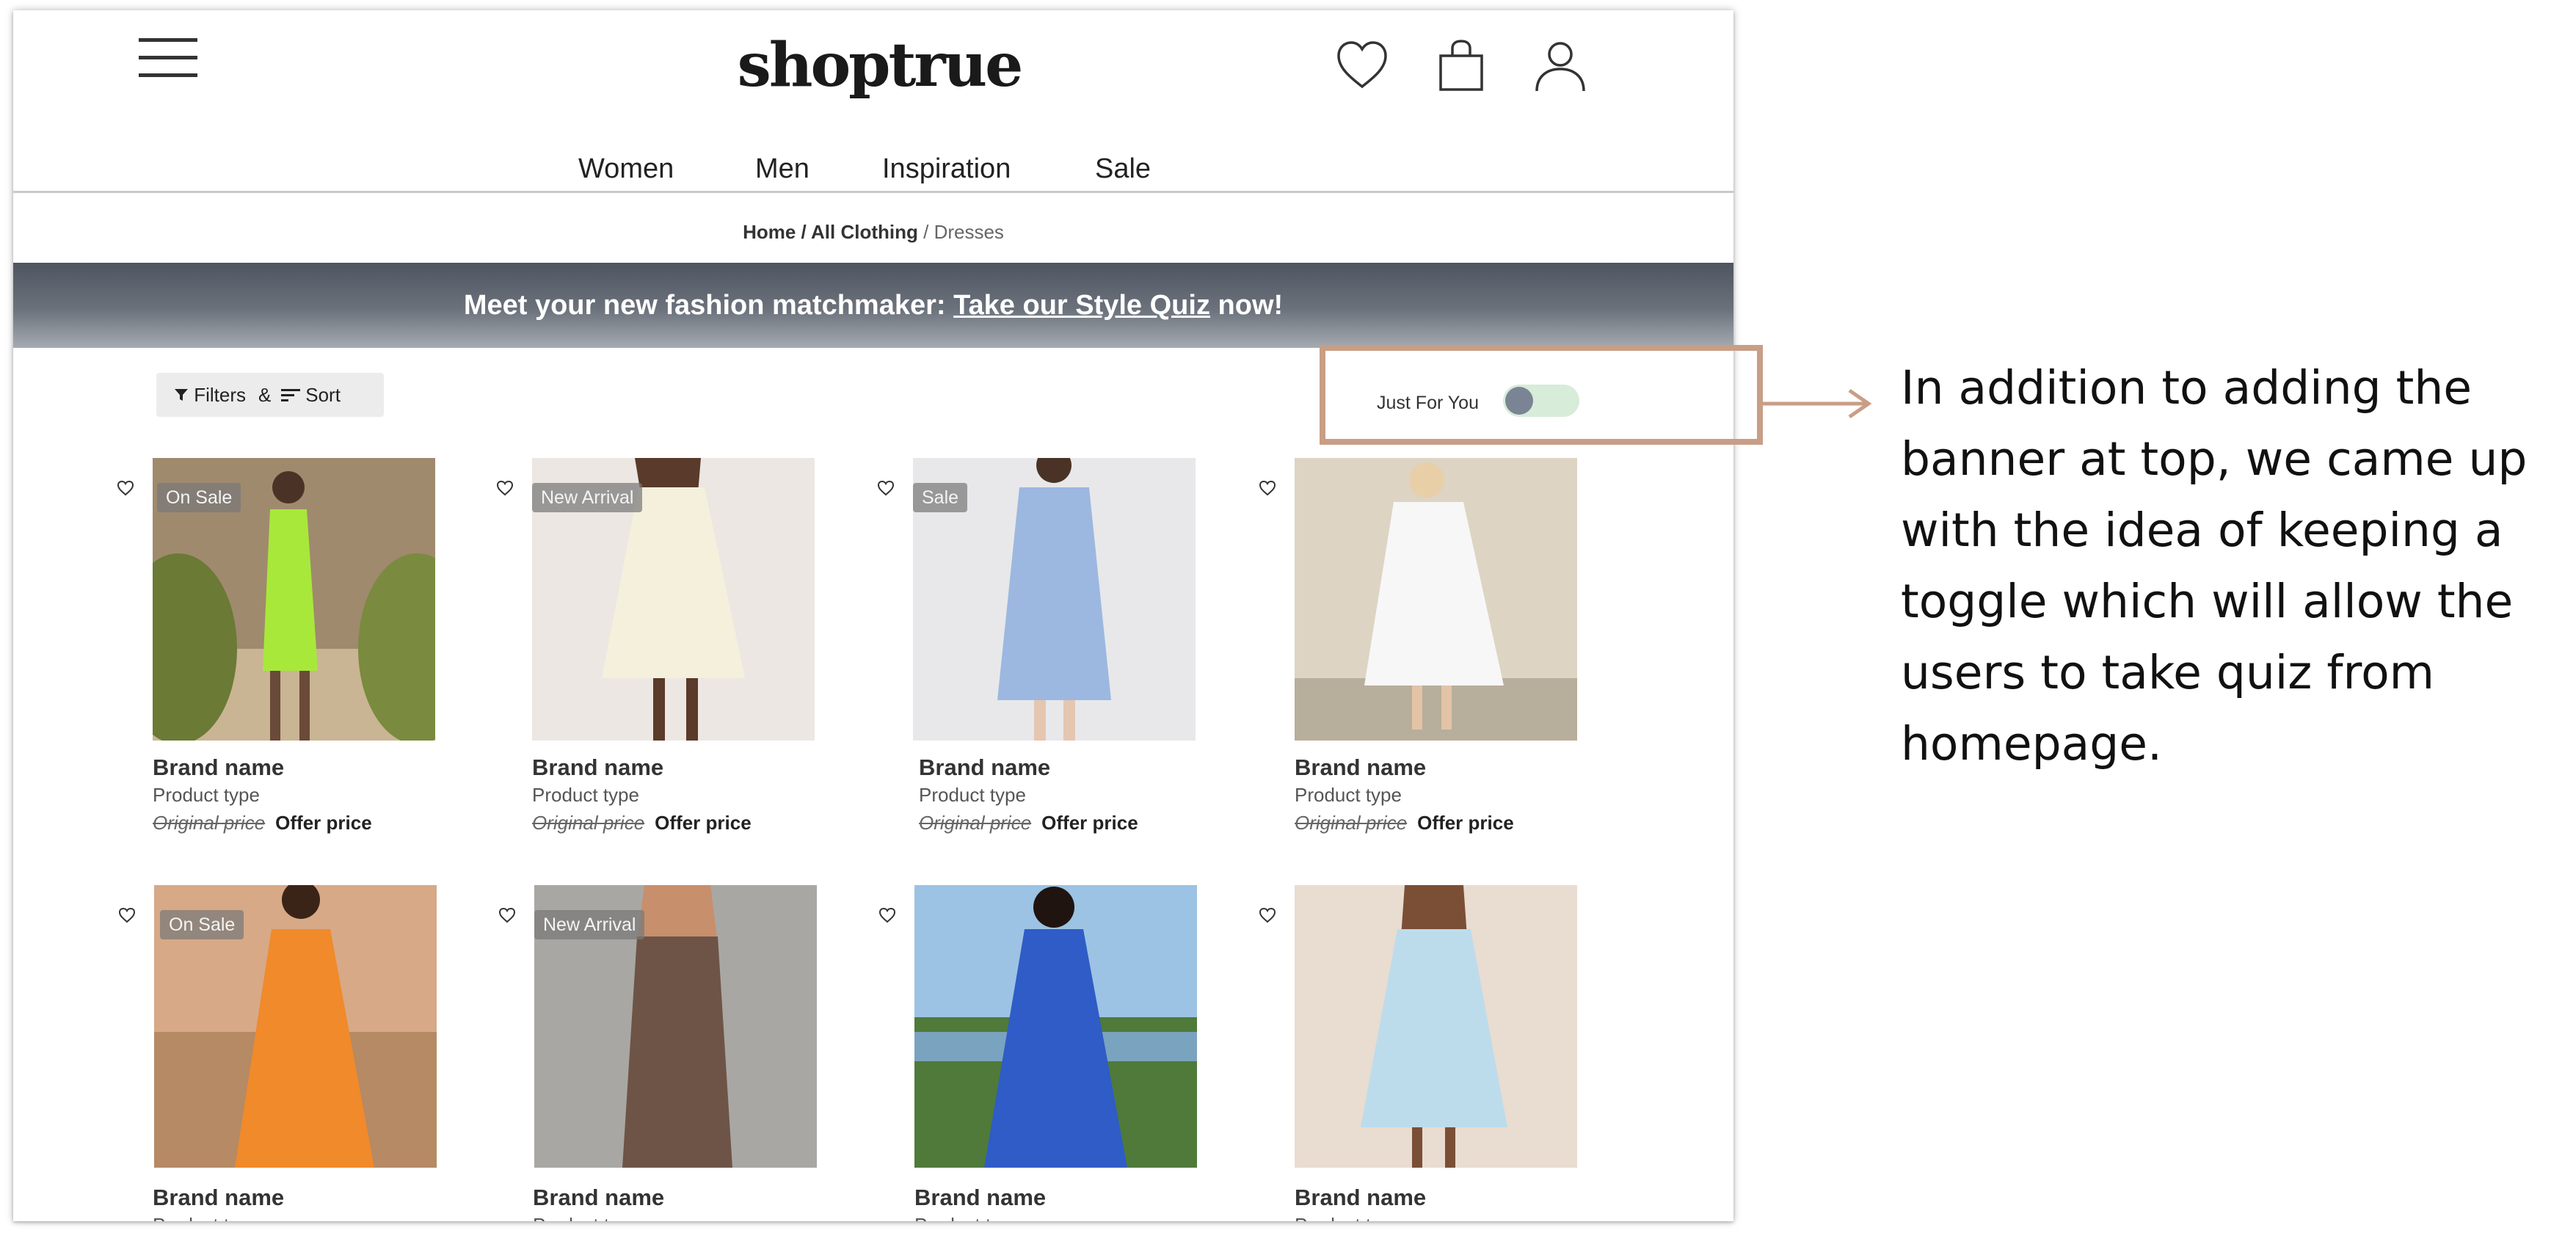 The height and width of the screenshot is (1233, 2576). Describe the element at coordinates (879, 65) in the screenshot. I see `site-logo: shoptrue` at that location.